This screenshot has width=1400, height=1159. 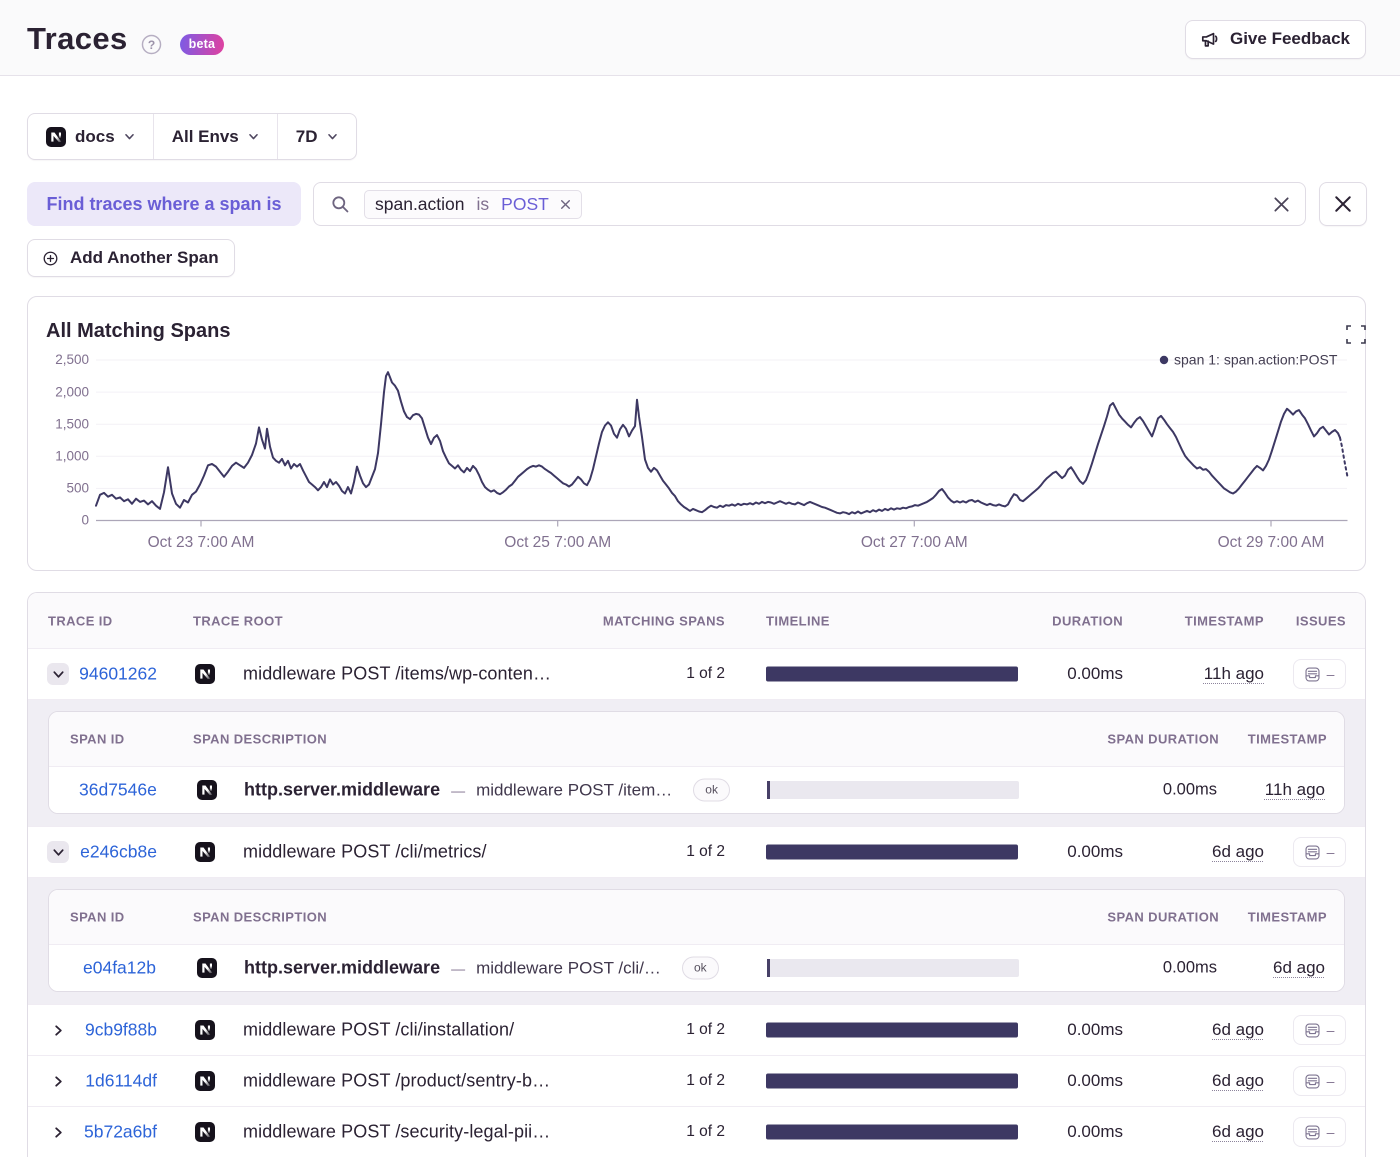 I want to click on svg-text: Oct 29 7:00 AM, so click(x=1271, y=542).